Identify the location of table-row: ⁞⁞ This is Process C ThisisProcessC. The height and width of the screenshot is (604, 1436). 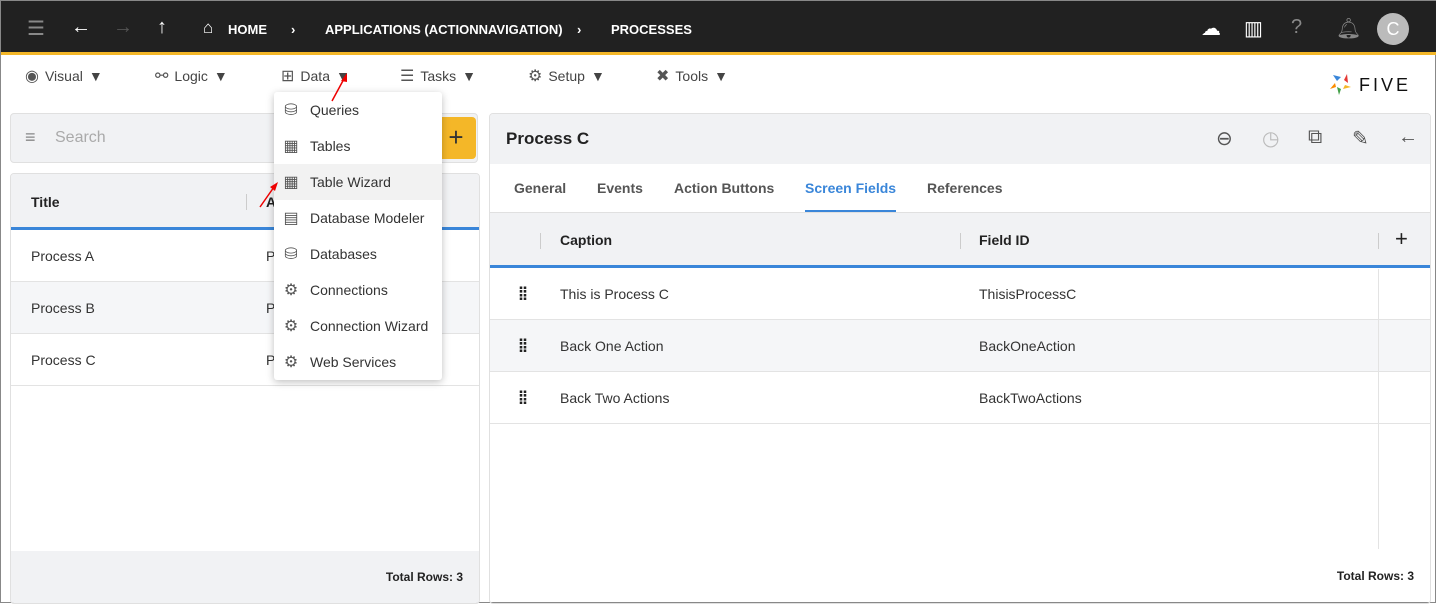
(960, 294).